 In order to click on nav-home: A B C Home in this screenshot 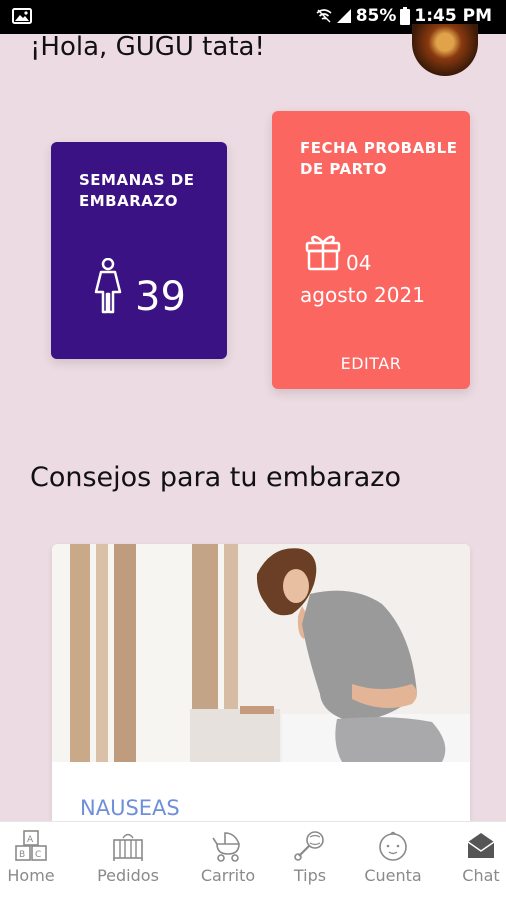, I will do `click(35, 857)`.